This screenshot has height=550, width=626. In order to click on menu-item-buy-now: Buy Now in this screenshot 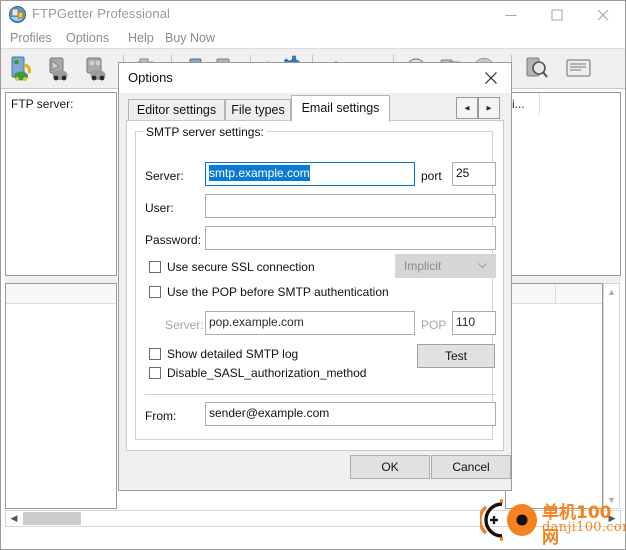, I will do `click(190, 38)`.